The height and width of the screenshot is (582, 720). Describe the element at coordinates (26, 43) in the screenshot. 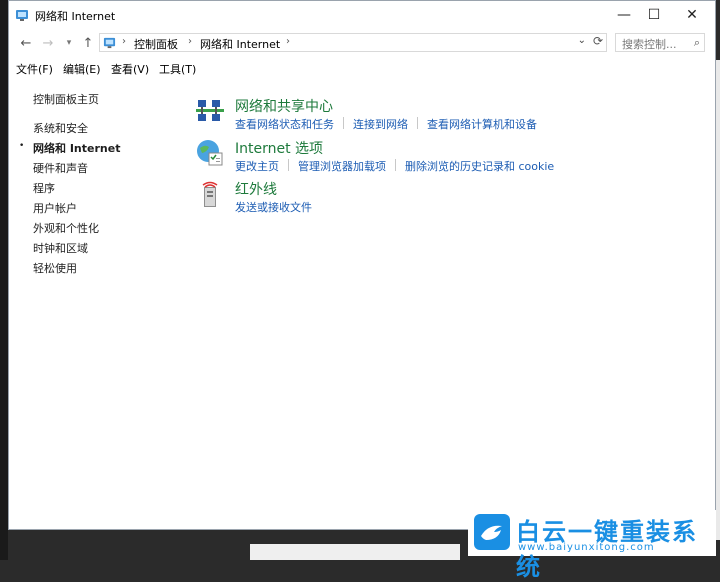

I see `back-arrow-icon: ←` at that location.